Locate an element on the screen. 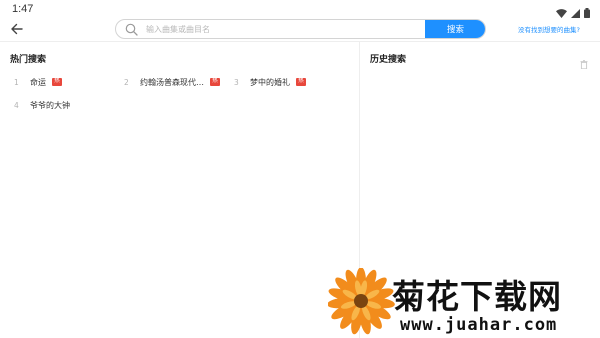 Image resolution: width=600 pixels, height=338 pixels. flower-logo-icon is located at coordinates (361, 301).